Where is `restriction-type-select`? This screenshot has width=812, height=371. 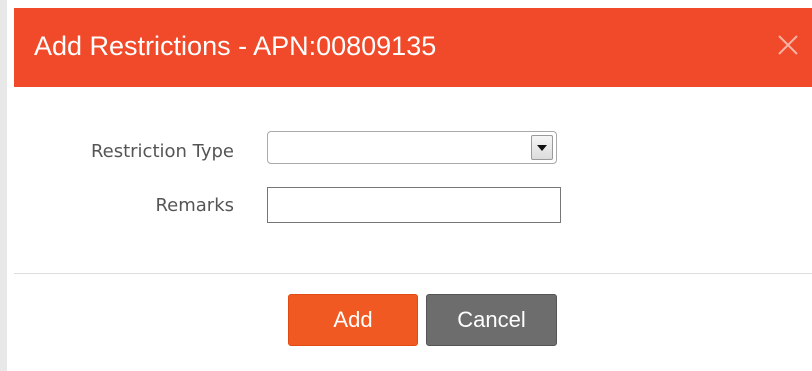 restriction-type-select is located at coordinates (412, 147).